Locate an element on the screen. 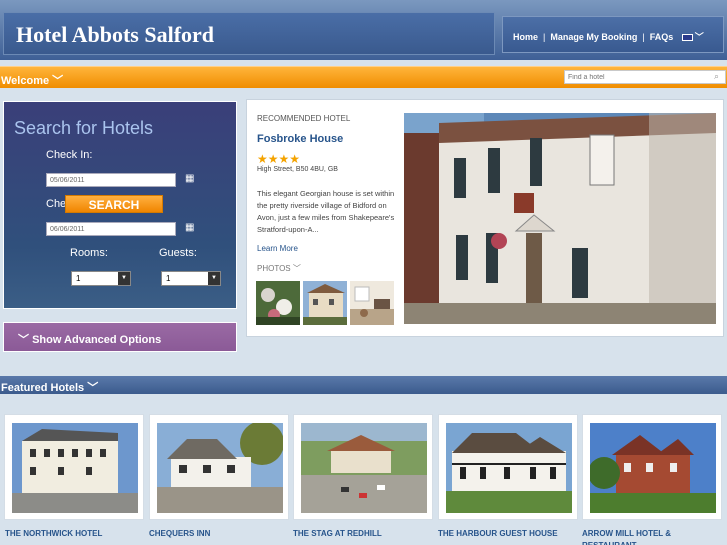 This screenshot has height=545, width=727. recommended-address: High Street, B50 4BU, GB is located at coordinates (297, 169).